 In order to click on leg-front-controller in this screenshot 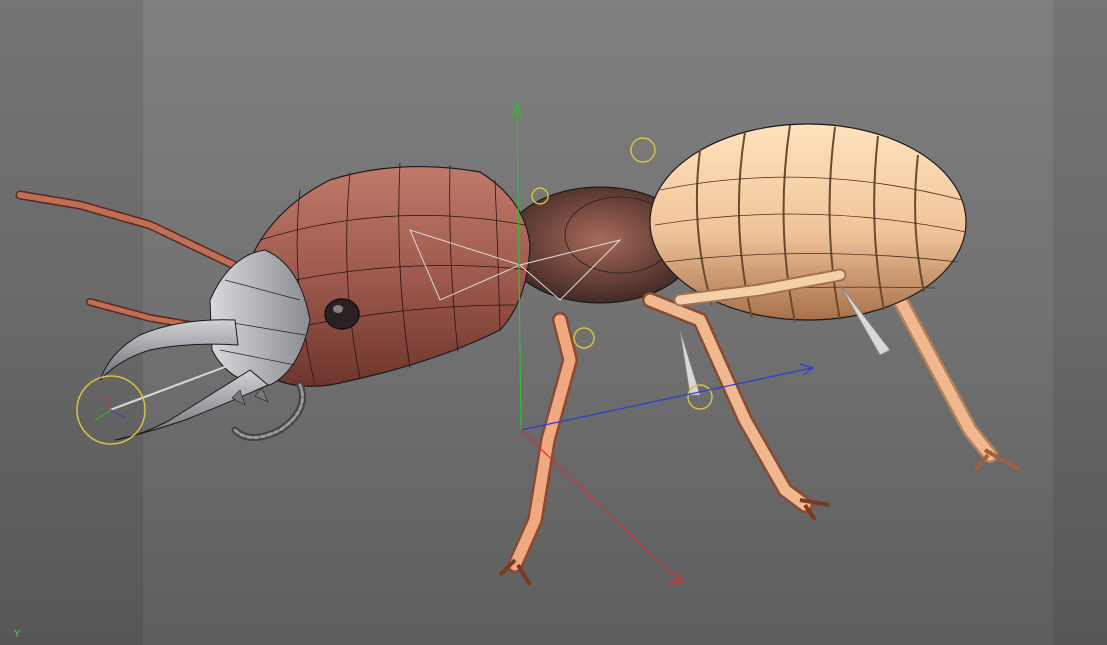, I will do `click(584, 338)`.